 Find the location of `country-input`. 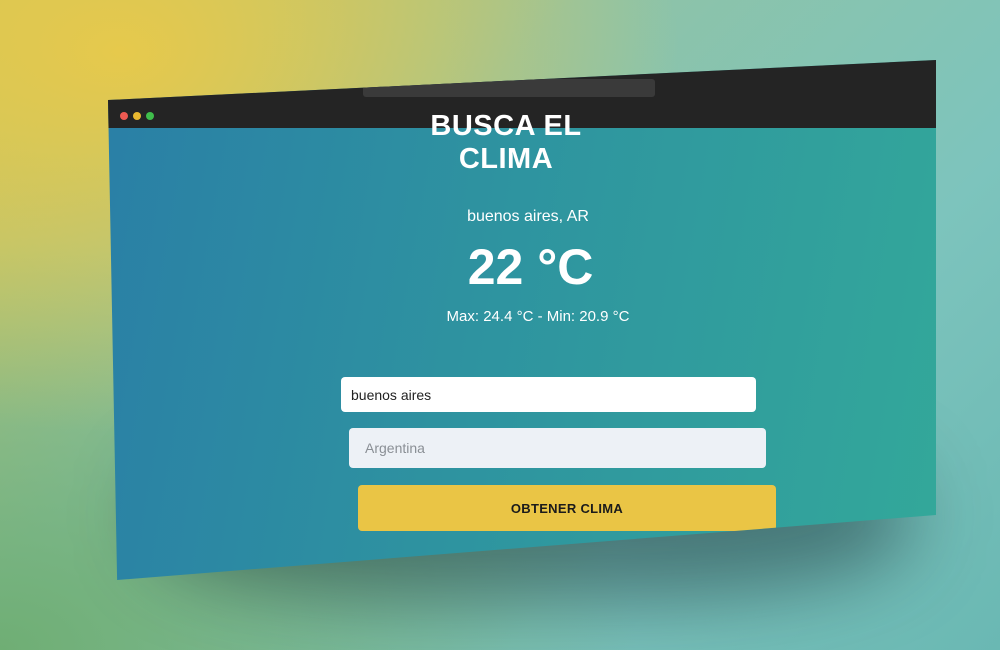

country-input is located at coordinates (557, 448).